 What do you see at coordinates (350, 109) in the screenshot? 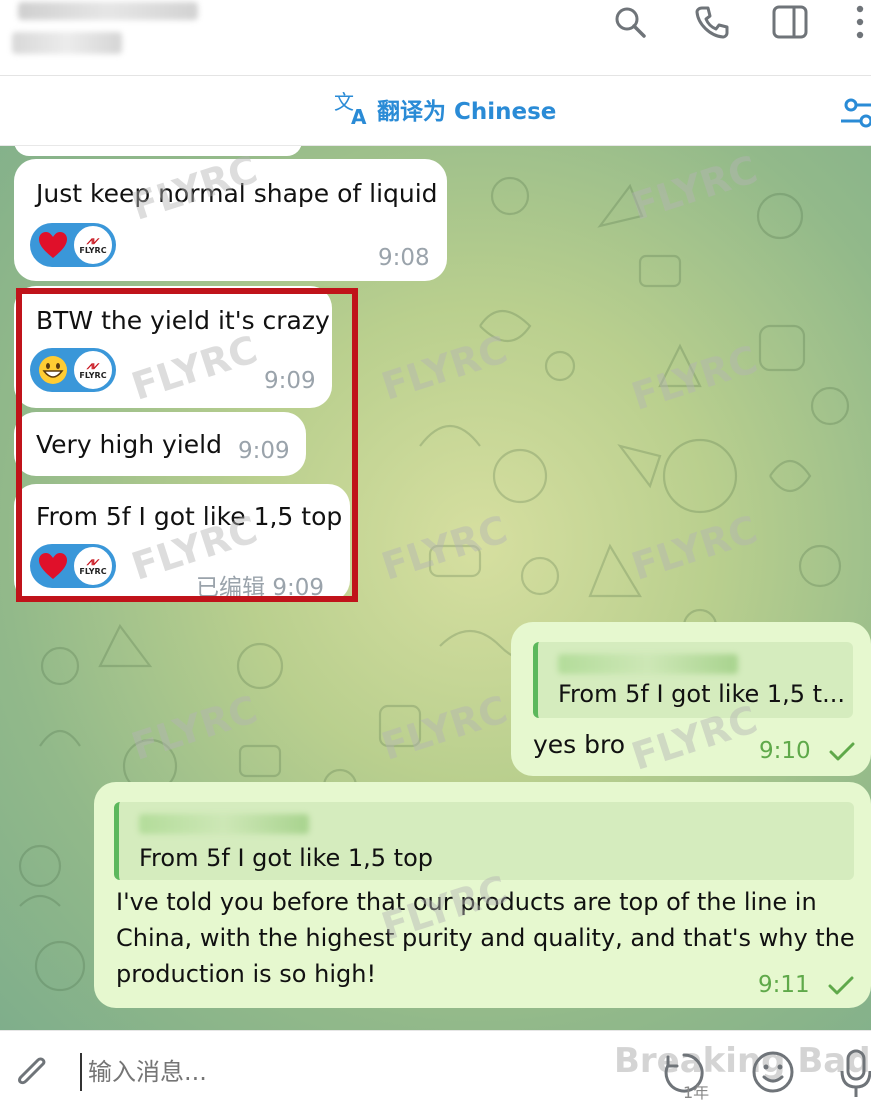
I see `translate-icon: 文 A` at bounding box center [350, 109].